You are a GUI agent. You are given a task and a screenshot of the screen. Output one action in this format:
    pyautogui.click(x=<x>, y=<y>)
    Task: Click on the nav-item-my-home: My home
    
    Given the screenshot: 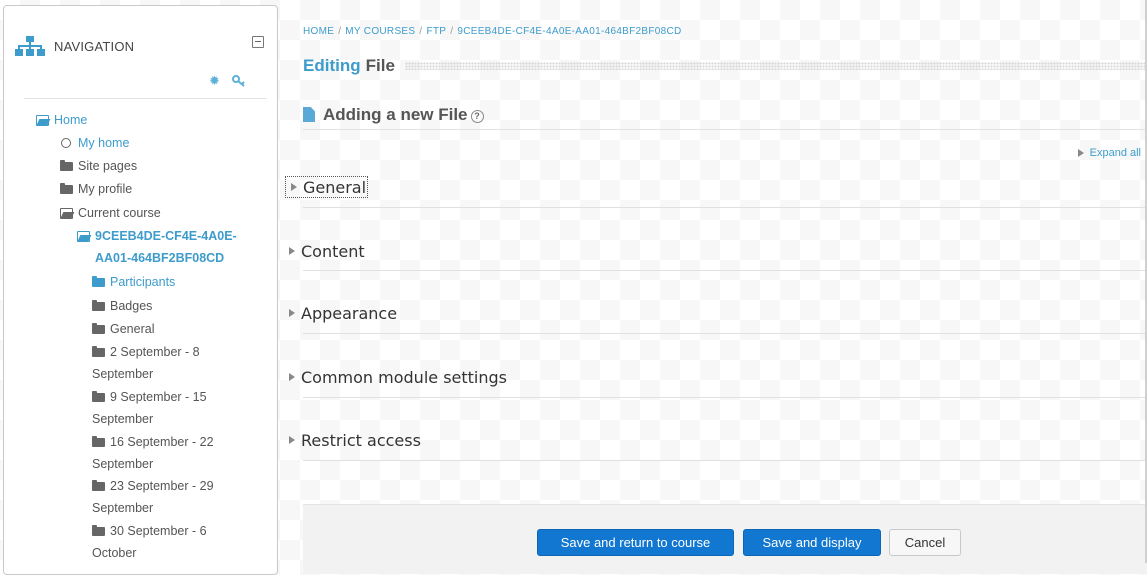 What is the action you would take?
    pyautogui.click(x=94, y=143)
    